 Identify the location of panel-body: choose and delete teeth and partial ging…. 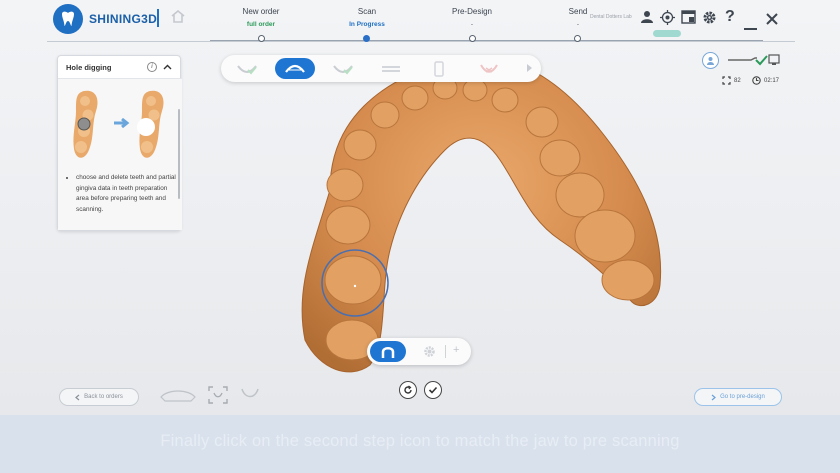
(120, 154).